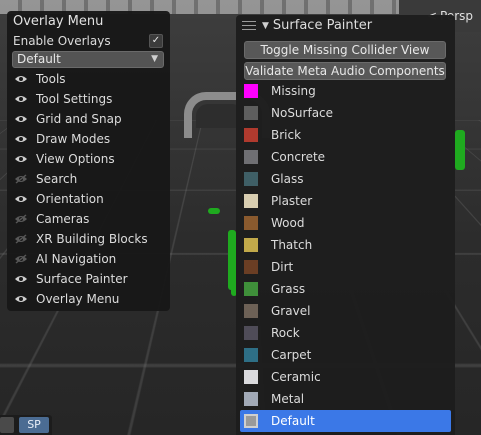 Image resolution: width=481 pixels, height=435 pixels. I want to click on surface-item-label: Wood, so click(288, 223).